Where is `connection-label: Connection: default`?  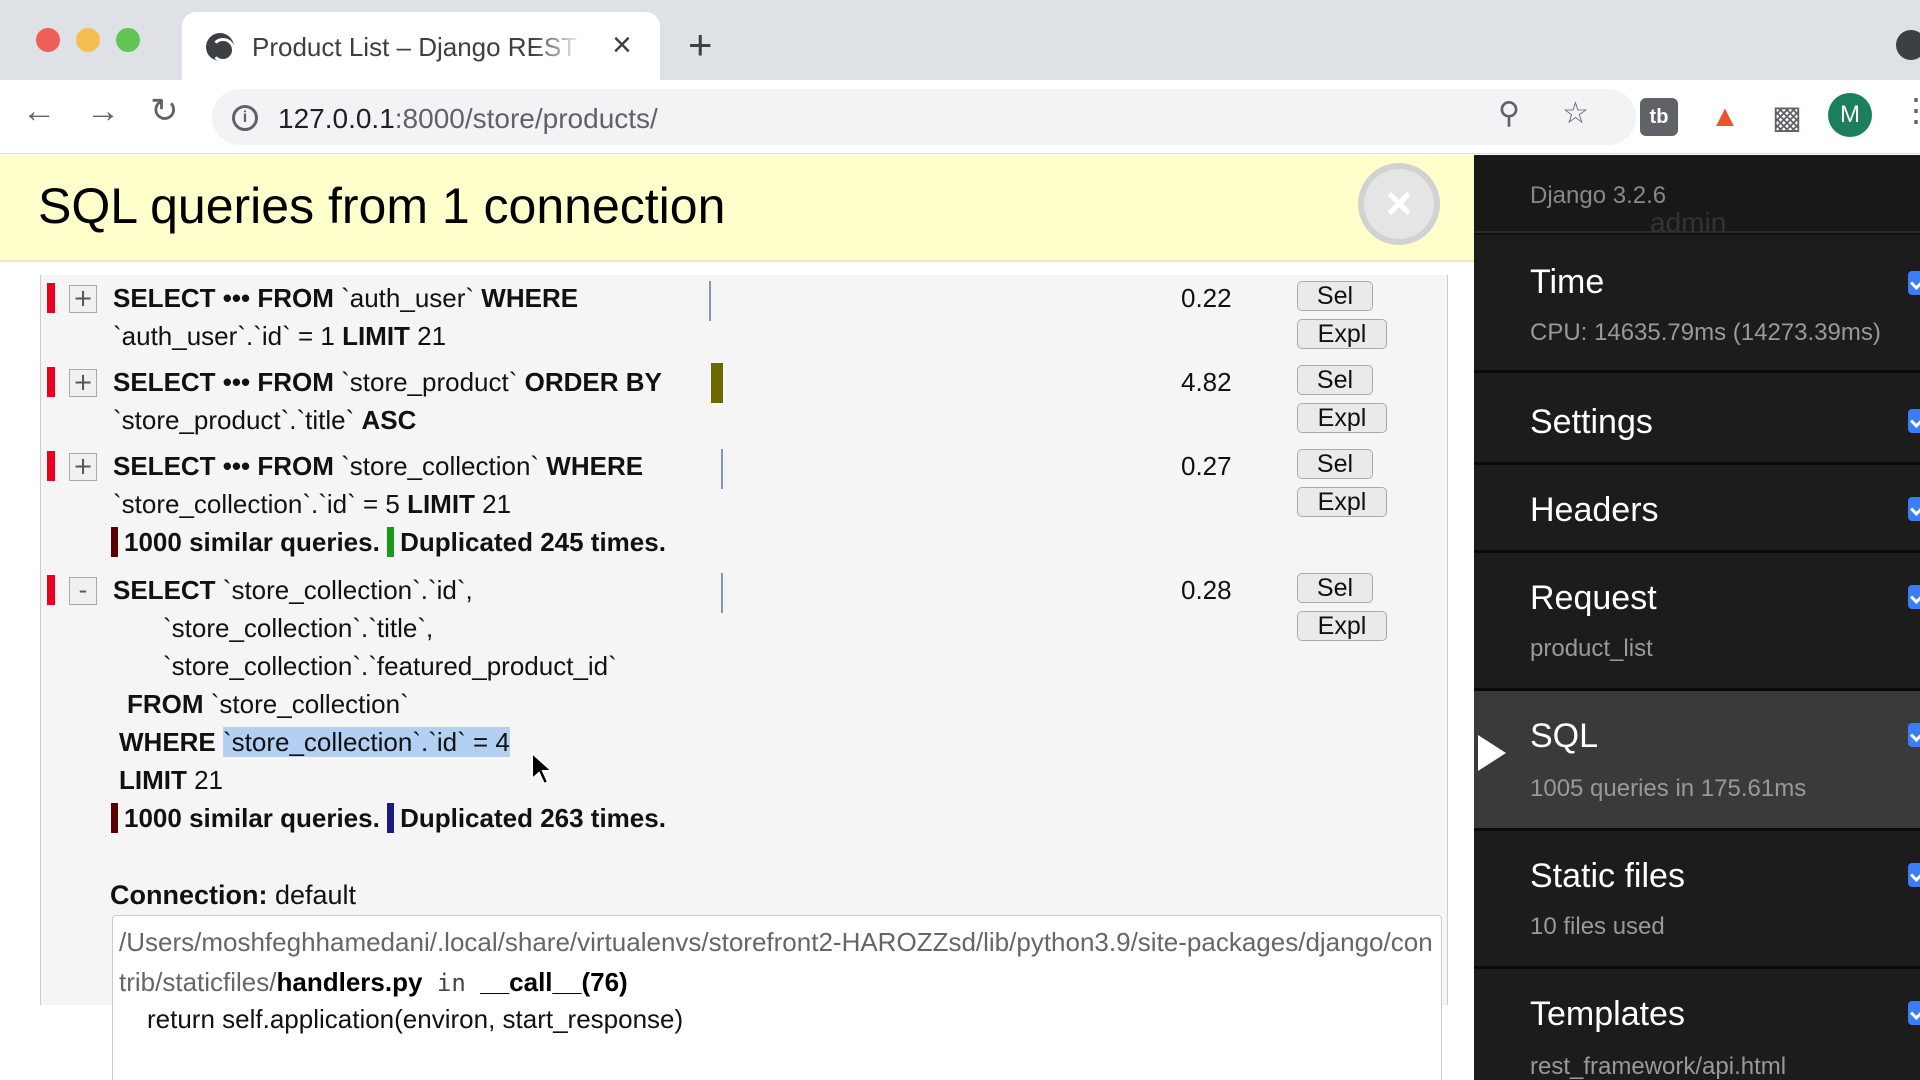
connection-label: Connection: default is located at coordinates (233, 895).